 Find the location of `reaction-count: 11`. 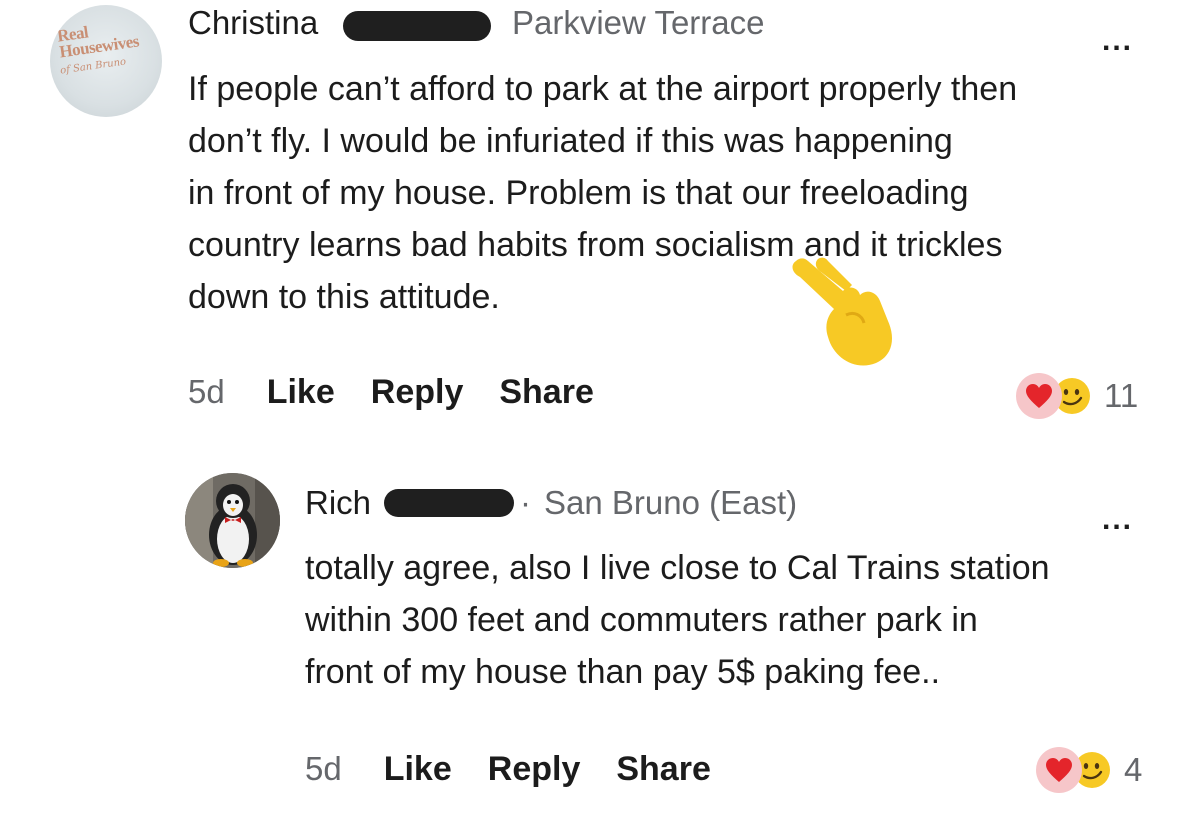

reaction-count: 11 is located at coordinates (1121, 395).